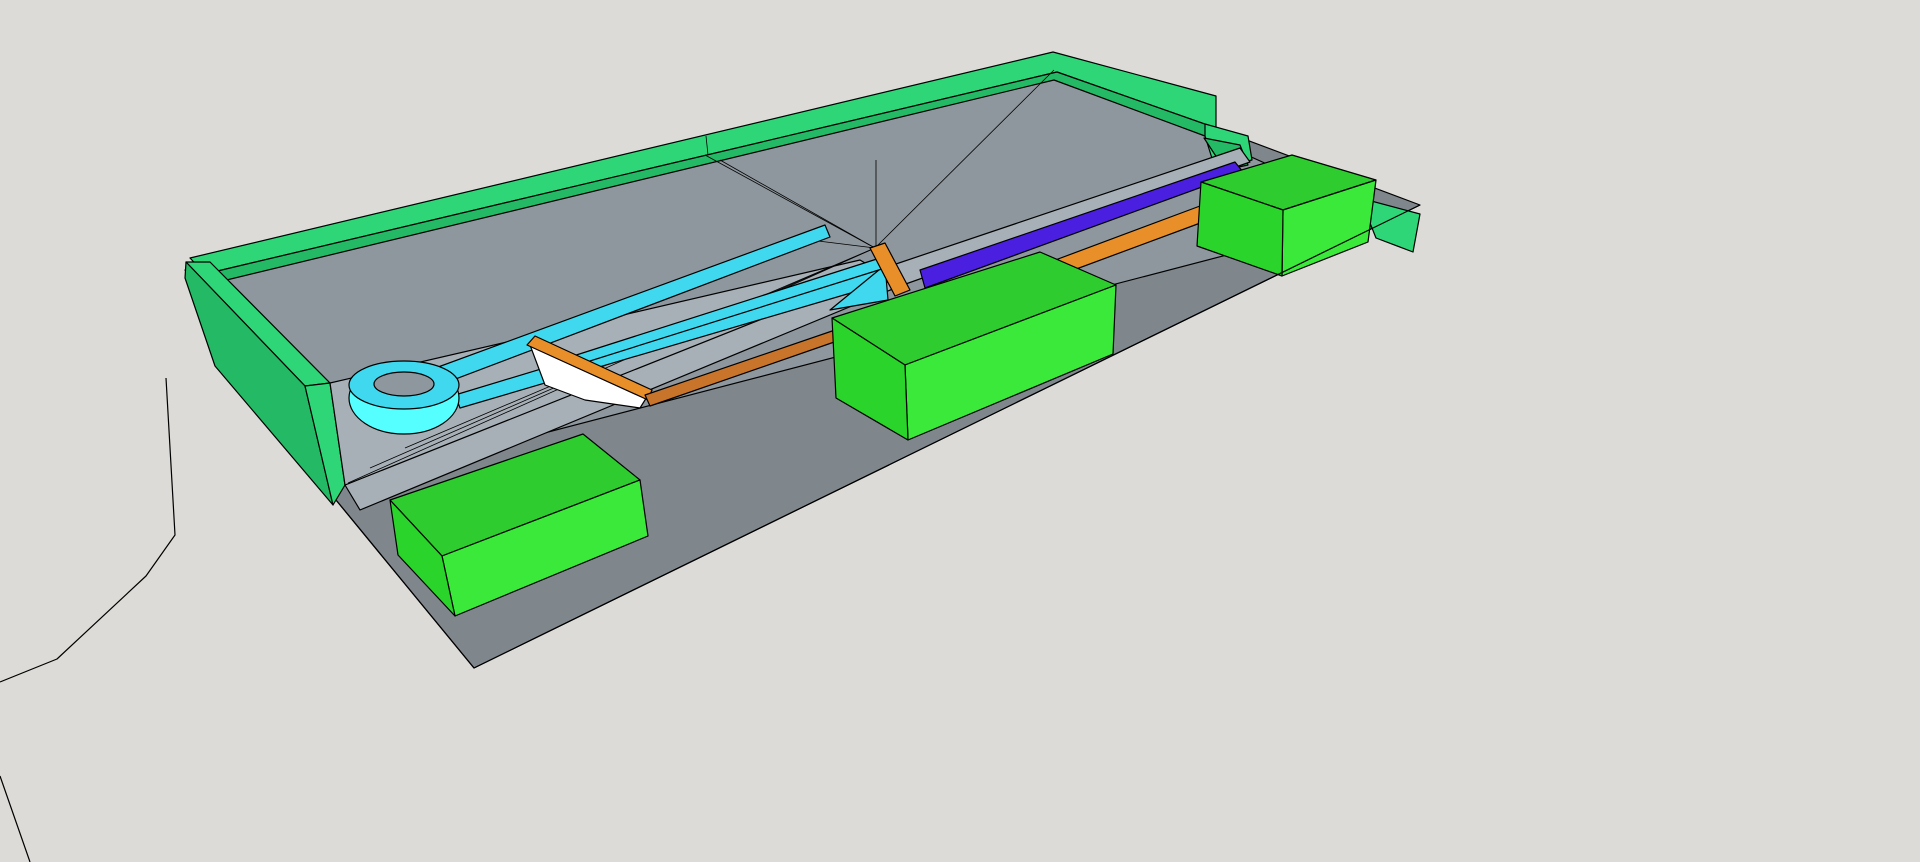 This screenshot has width=1920, height=862. What do you see at coordinates (88, 530) in the screenshot?
I see `ground-sketch-line` at bounding box center [88, 530].